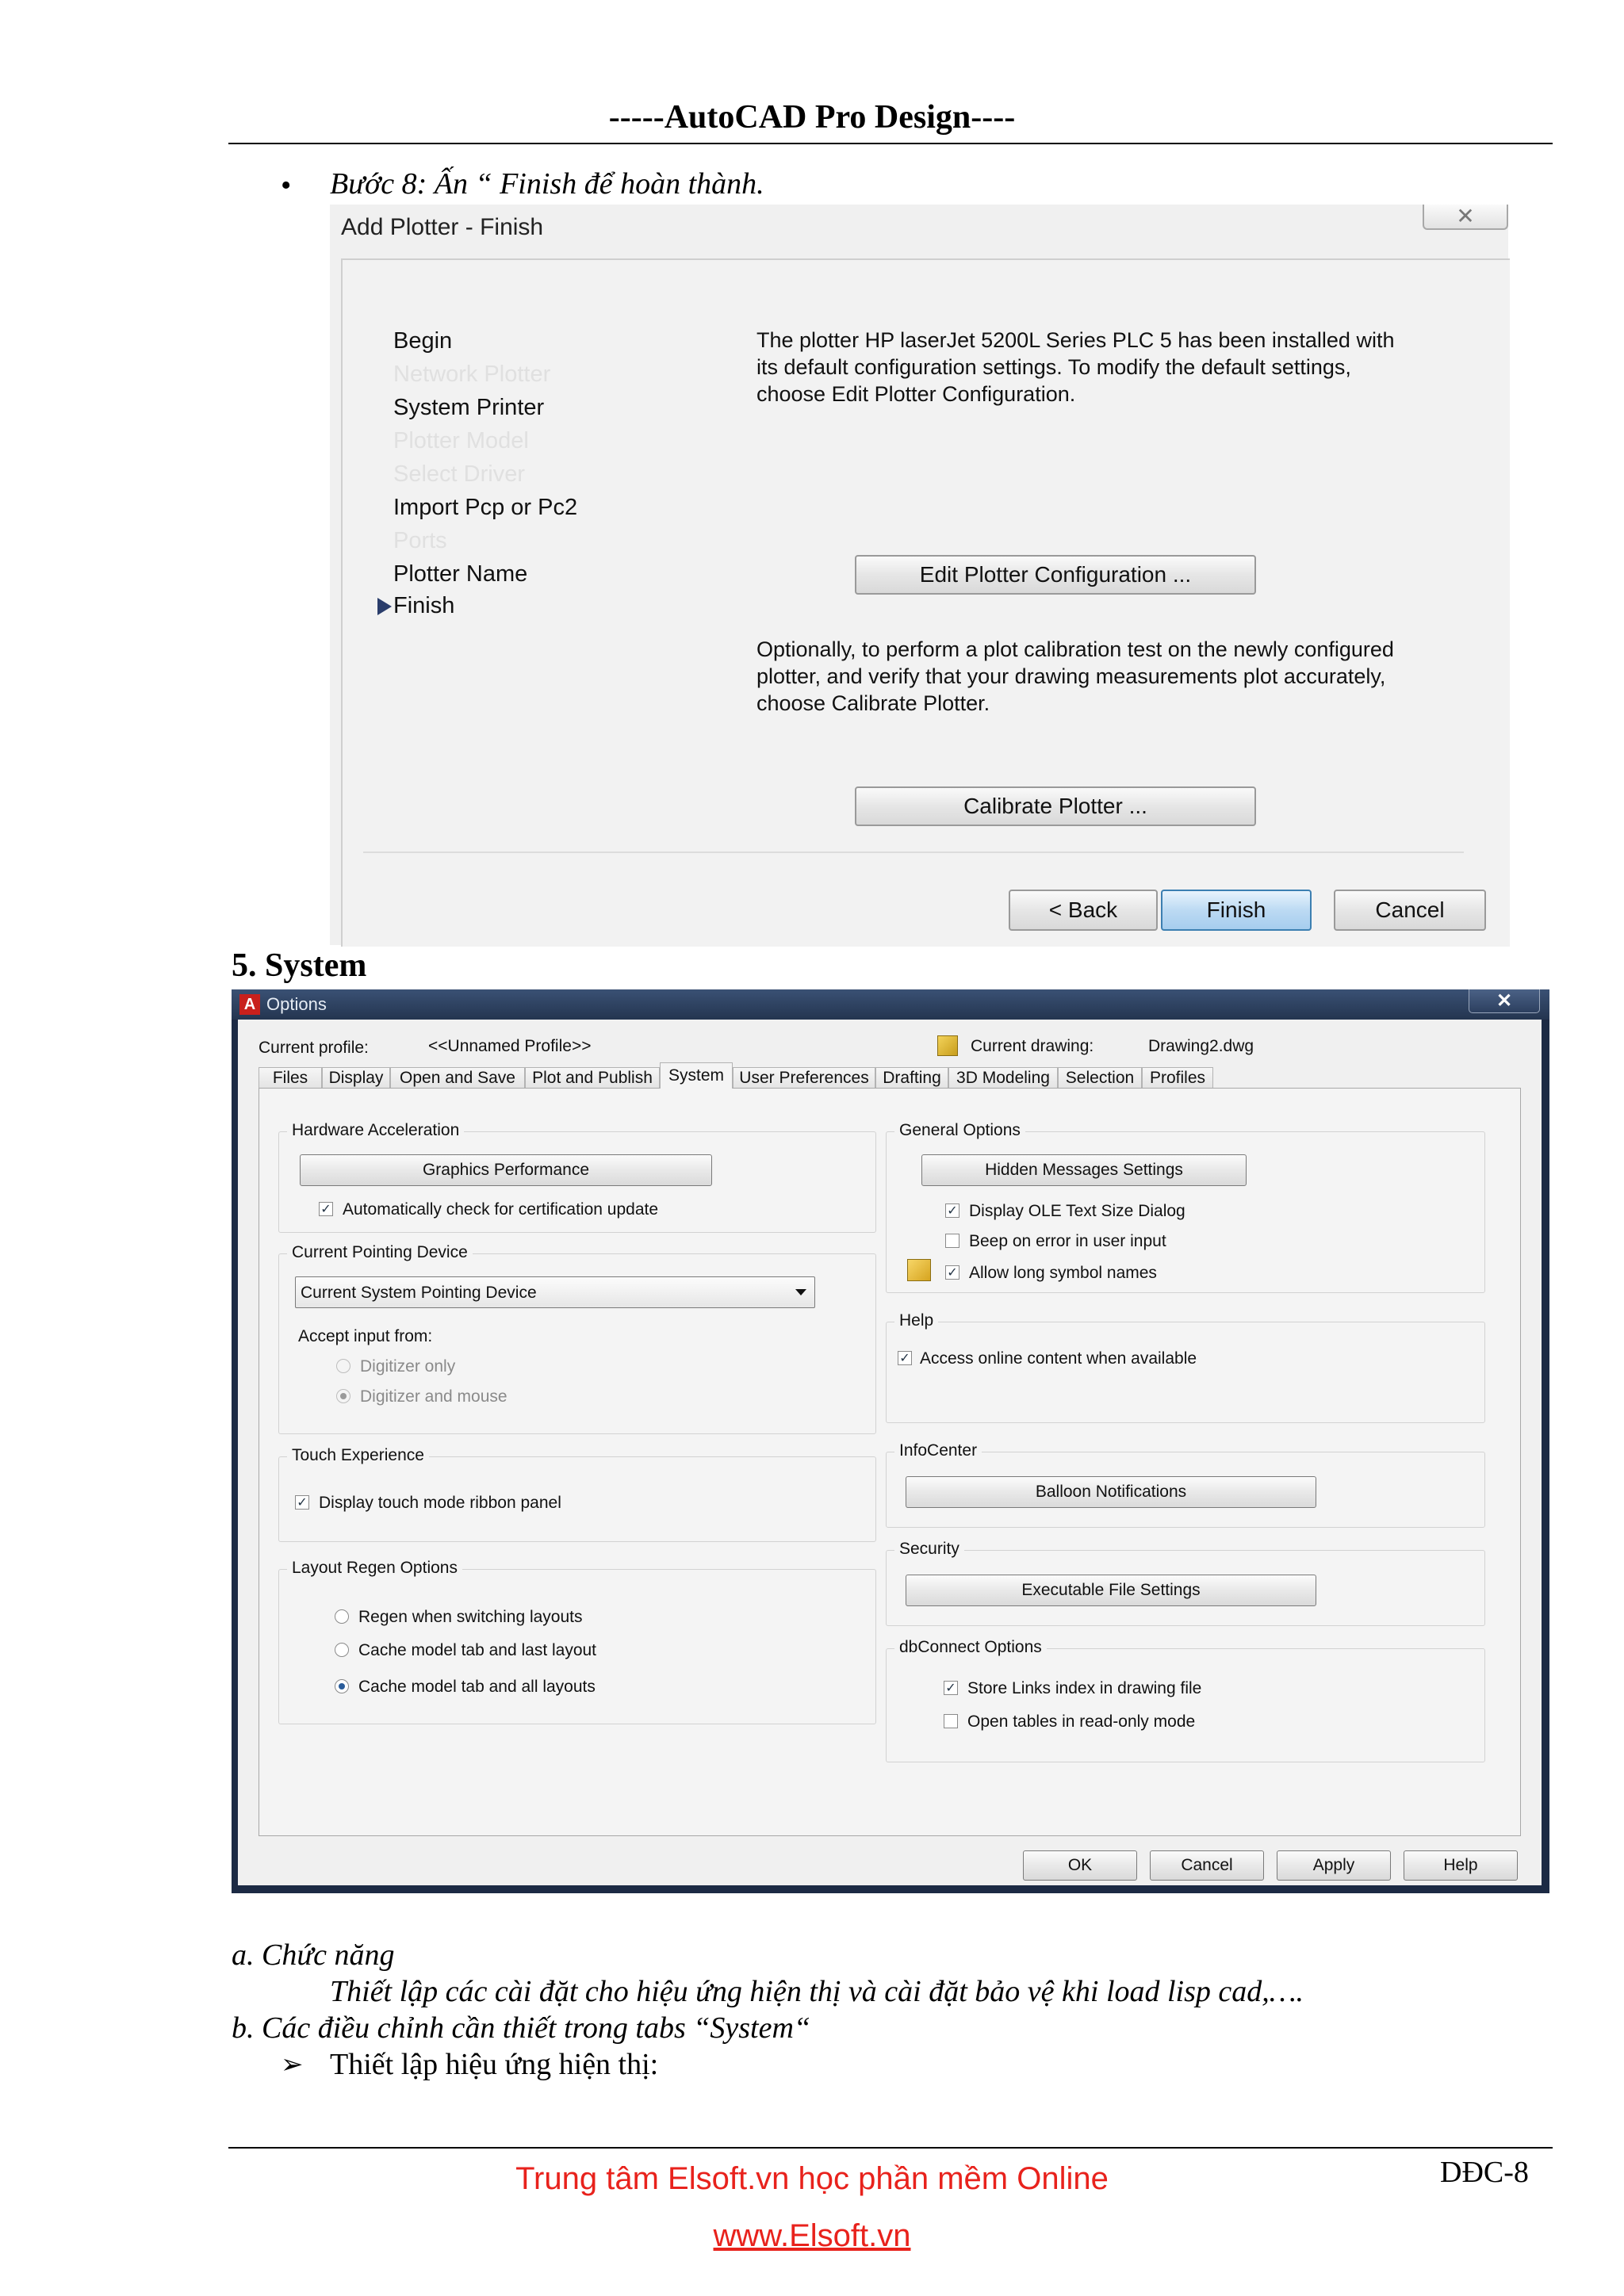  What do you see at coordinates (1236, 911) in the screenshot?
I see `finish-button: Finish` at bounding box center [1236, 911].